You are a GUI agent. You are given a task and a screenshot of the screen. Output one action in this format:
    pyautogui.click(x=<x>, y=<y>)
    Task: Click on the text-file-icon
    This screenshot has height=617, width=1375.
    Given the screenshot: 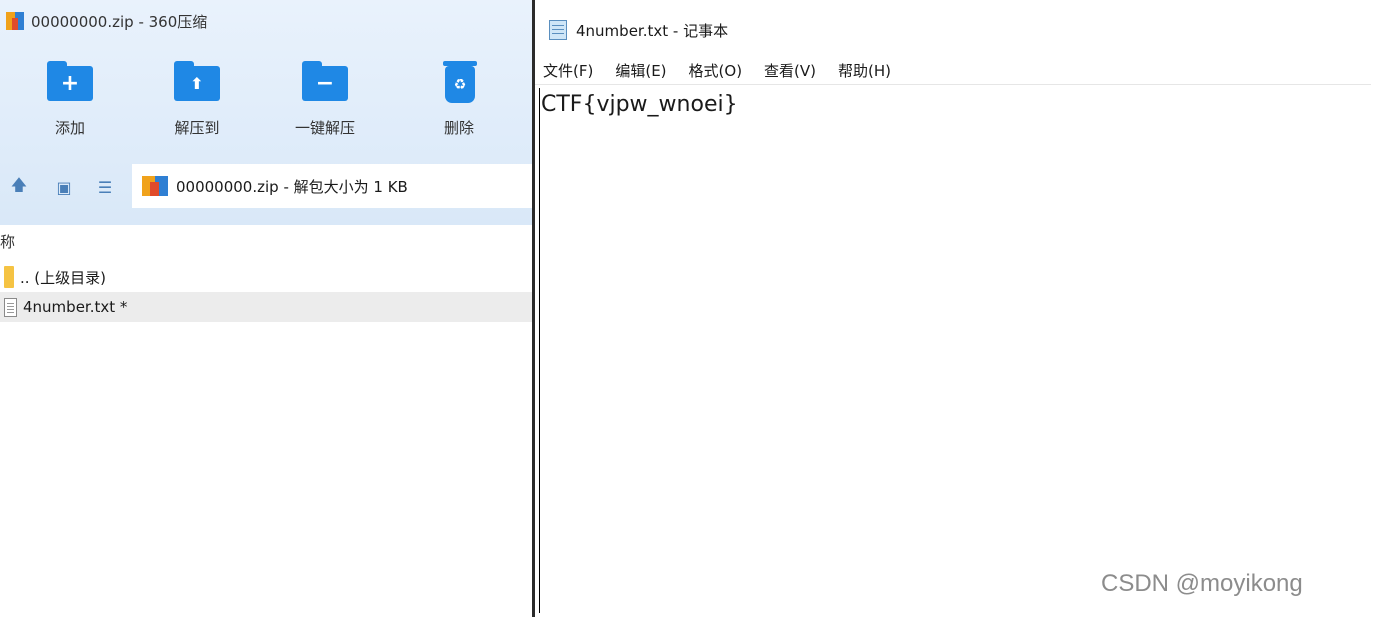 What is the action you would take?
    pyautogui.click(x=10, y=307)
    